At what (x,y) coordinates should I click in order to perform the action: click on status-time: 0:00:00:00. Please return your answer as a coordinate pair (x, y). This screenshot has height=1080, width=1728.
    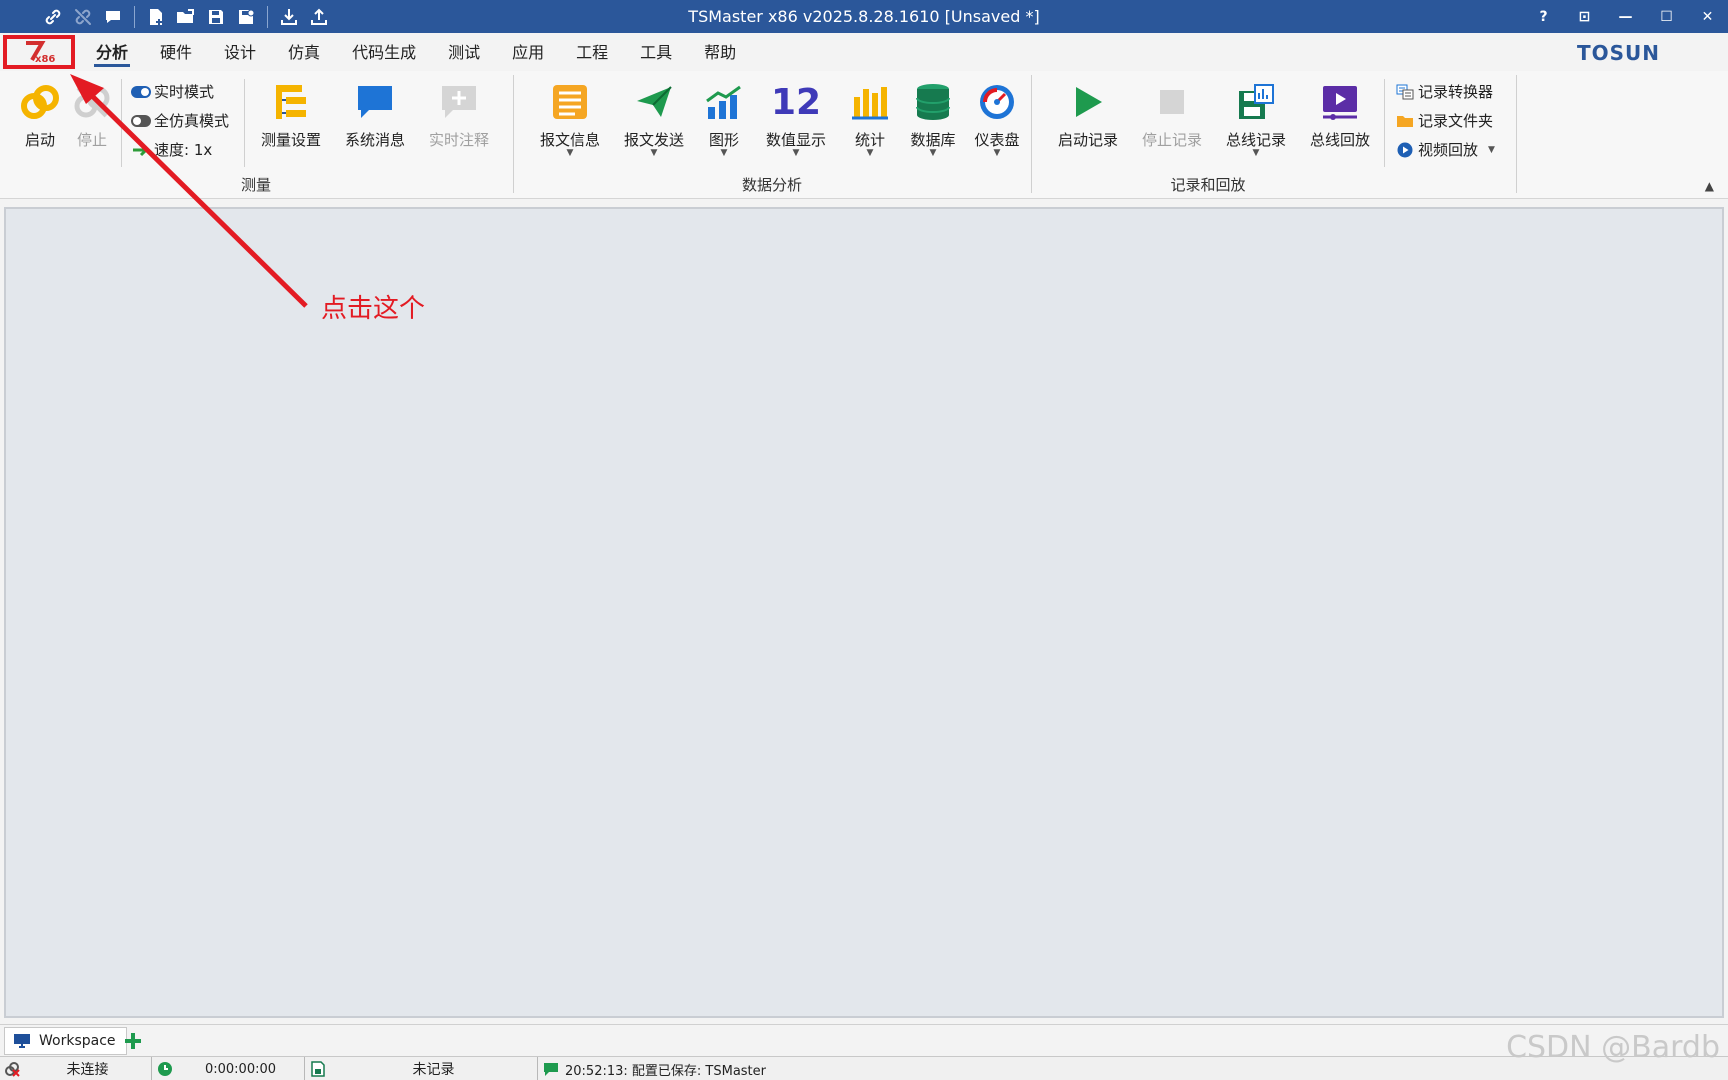
    Looking at the image, I should click on (229, 1068).